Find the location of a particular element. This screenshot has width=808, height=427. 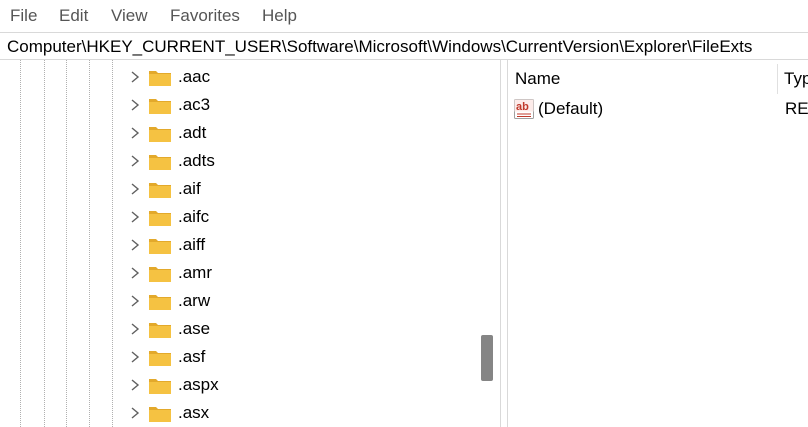

tree-item: .arw is located at coordinates (237, 301).